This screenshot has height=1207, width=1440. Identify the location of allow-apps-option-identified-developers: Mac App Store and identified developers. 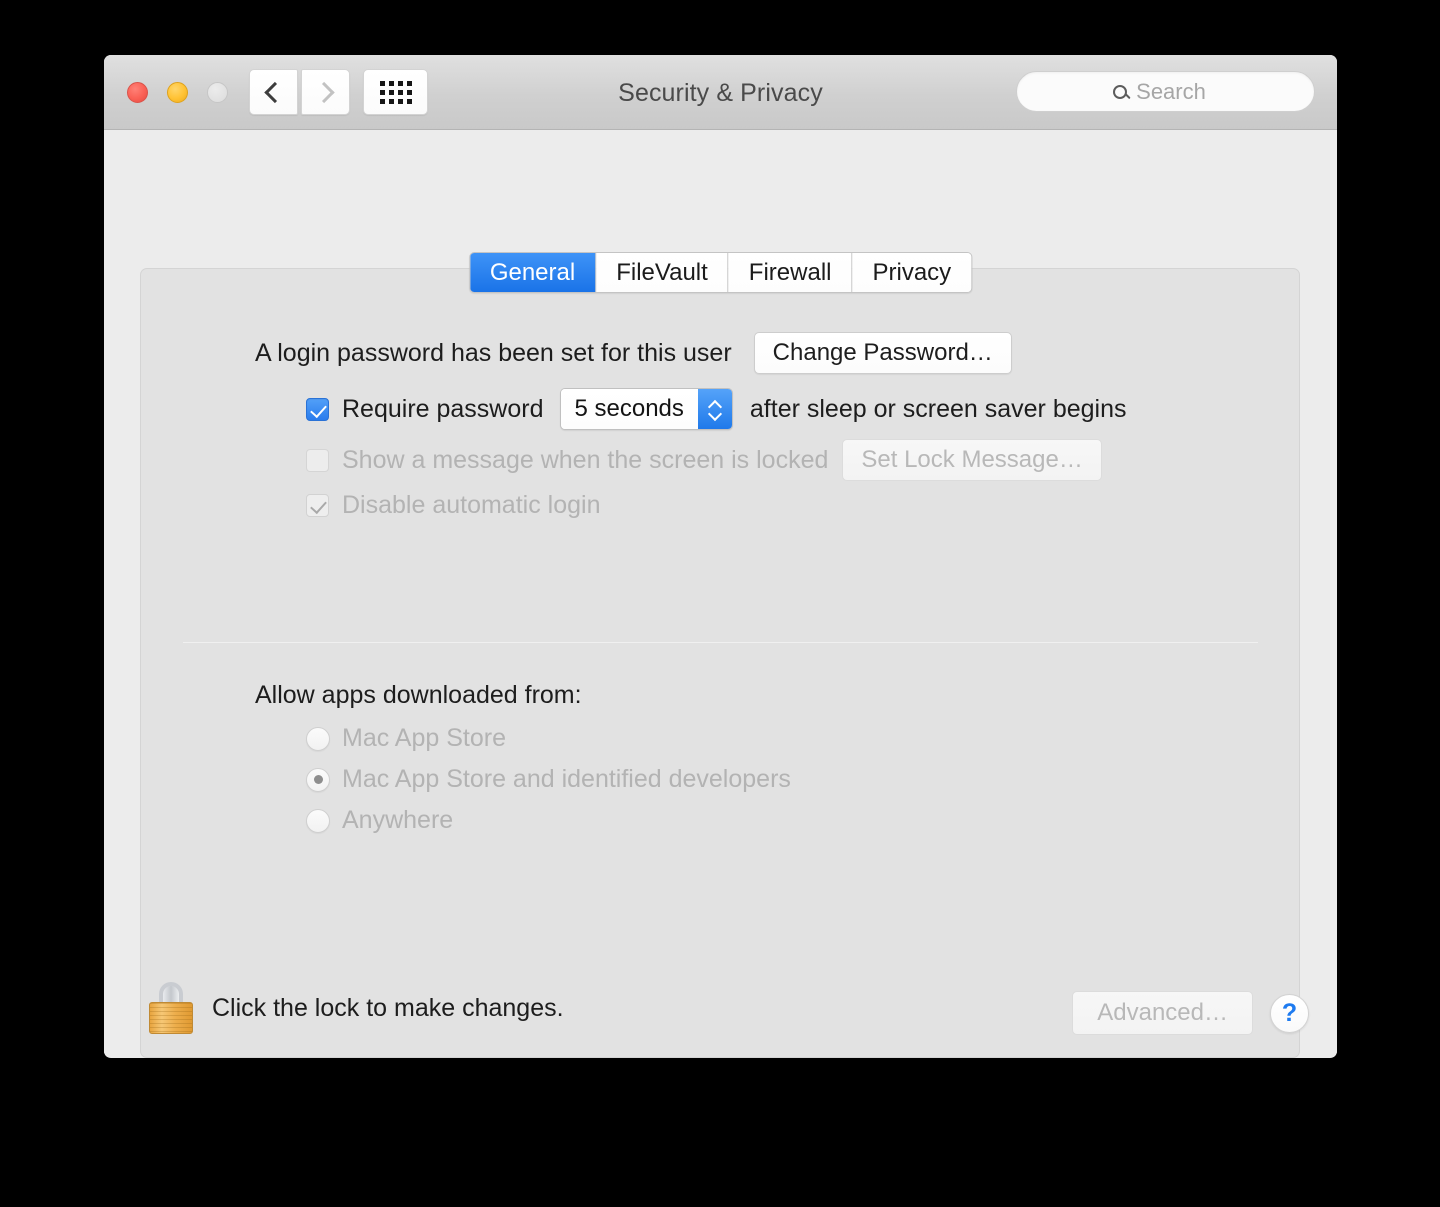
(548, 779).